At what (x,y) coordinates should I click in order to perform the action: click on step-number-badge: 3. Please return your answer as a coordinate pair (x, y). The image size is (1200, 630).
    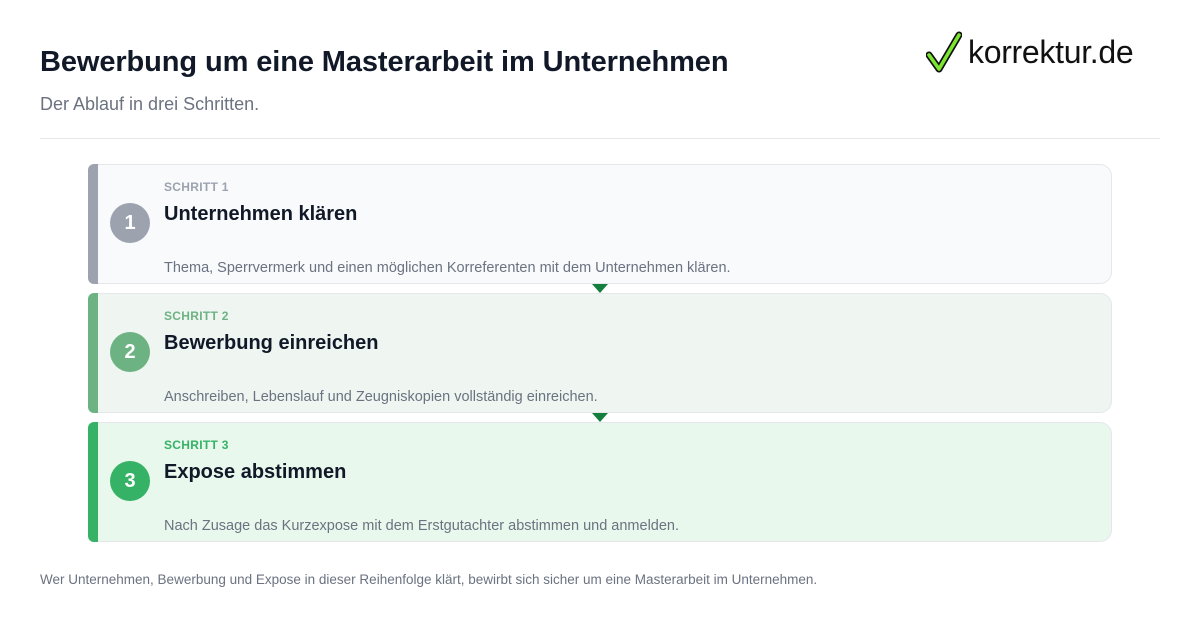
    Looking at the image, I should click on (130, 481).